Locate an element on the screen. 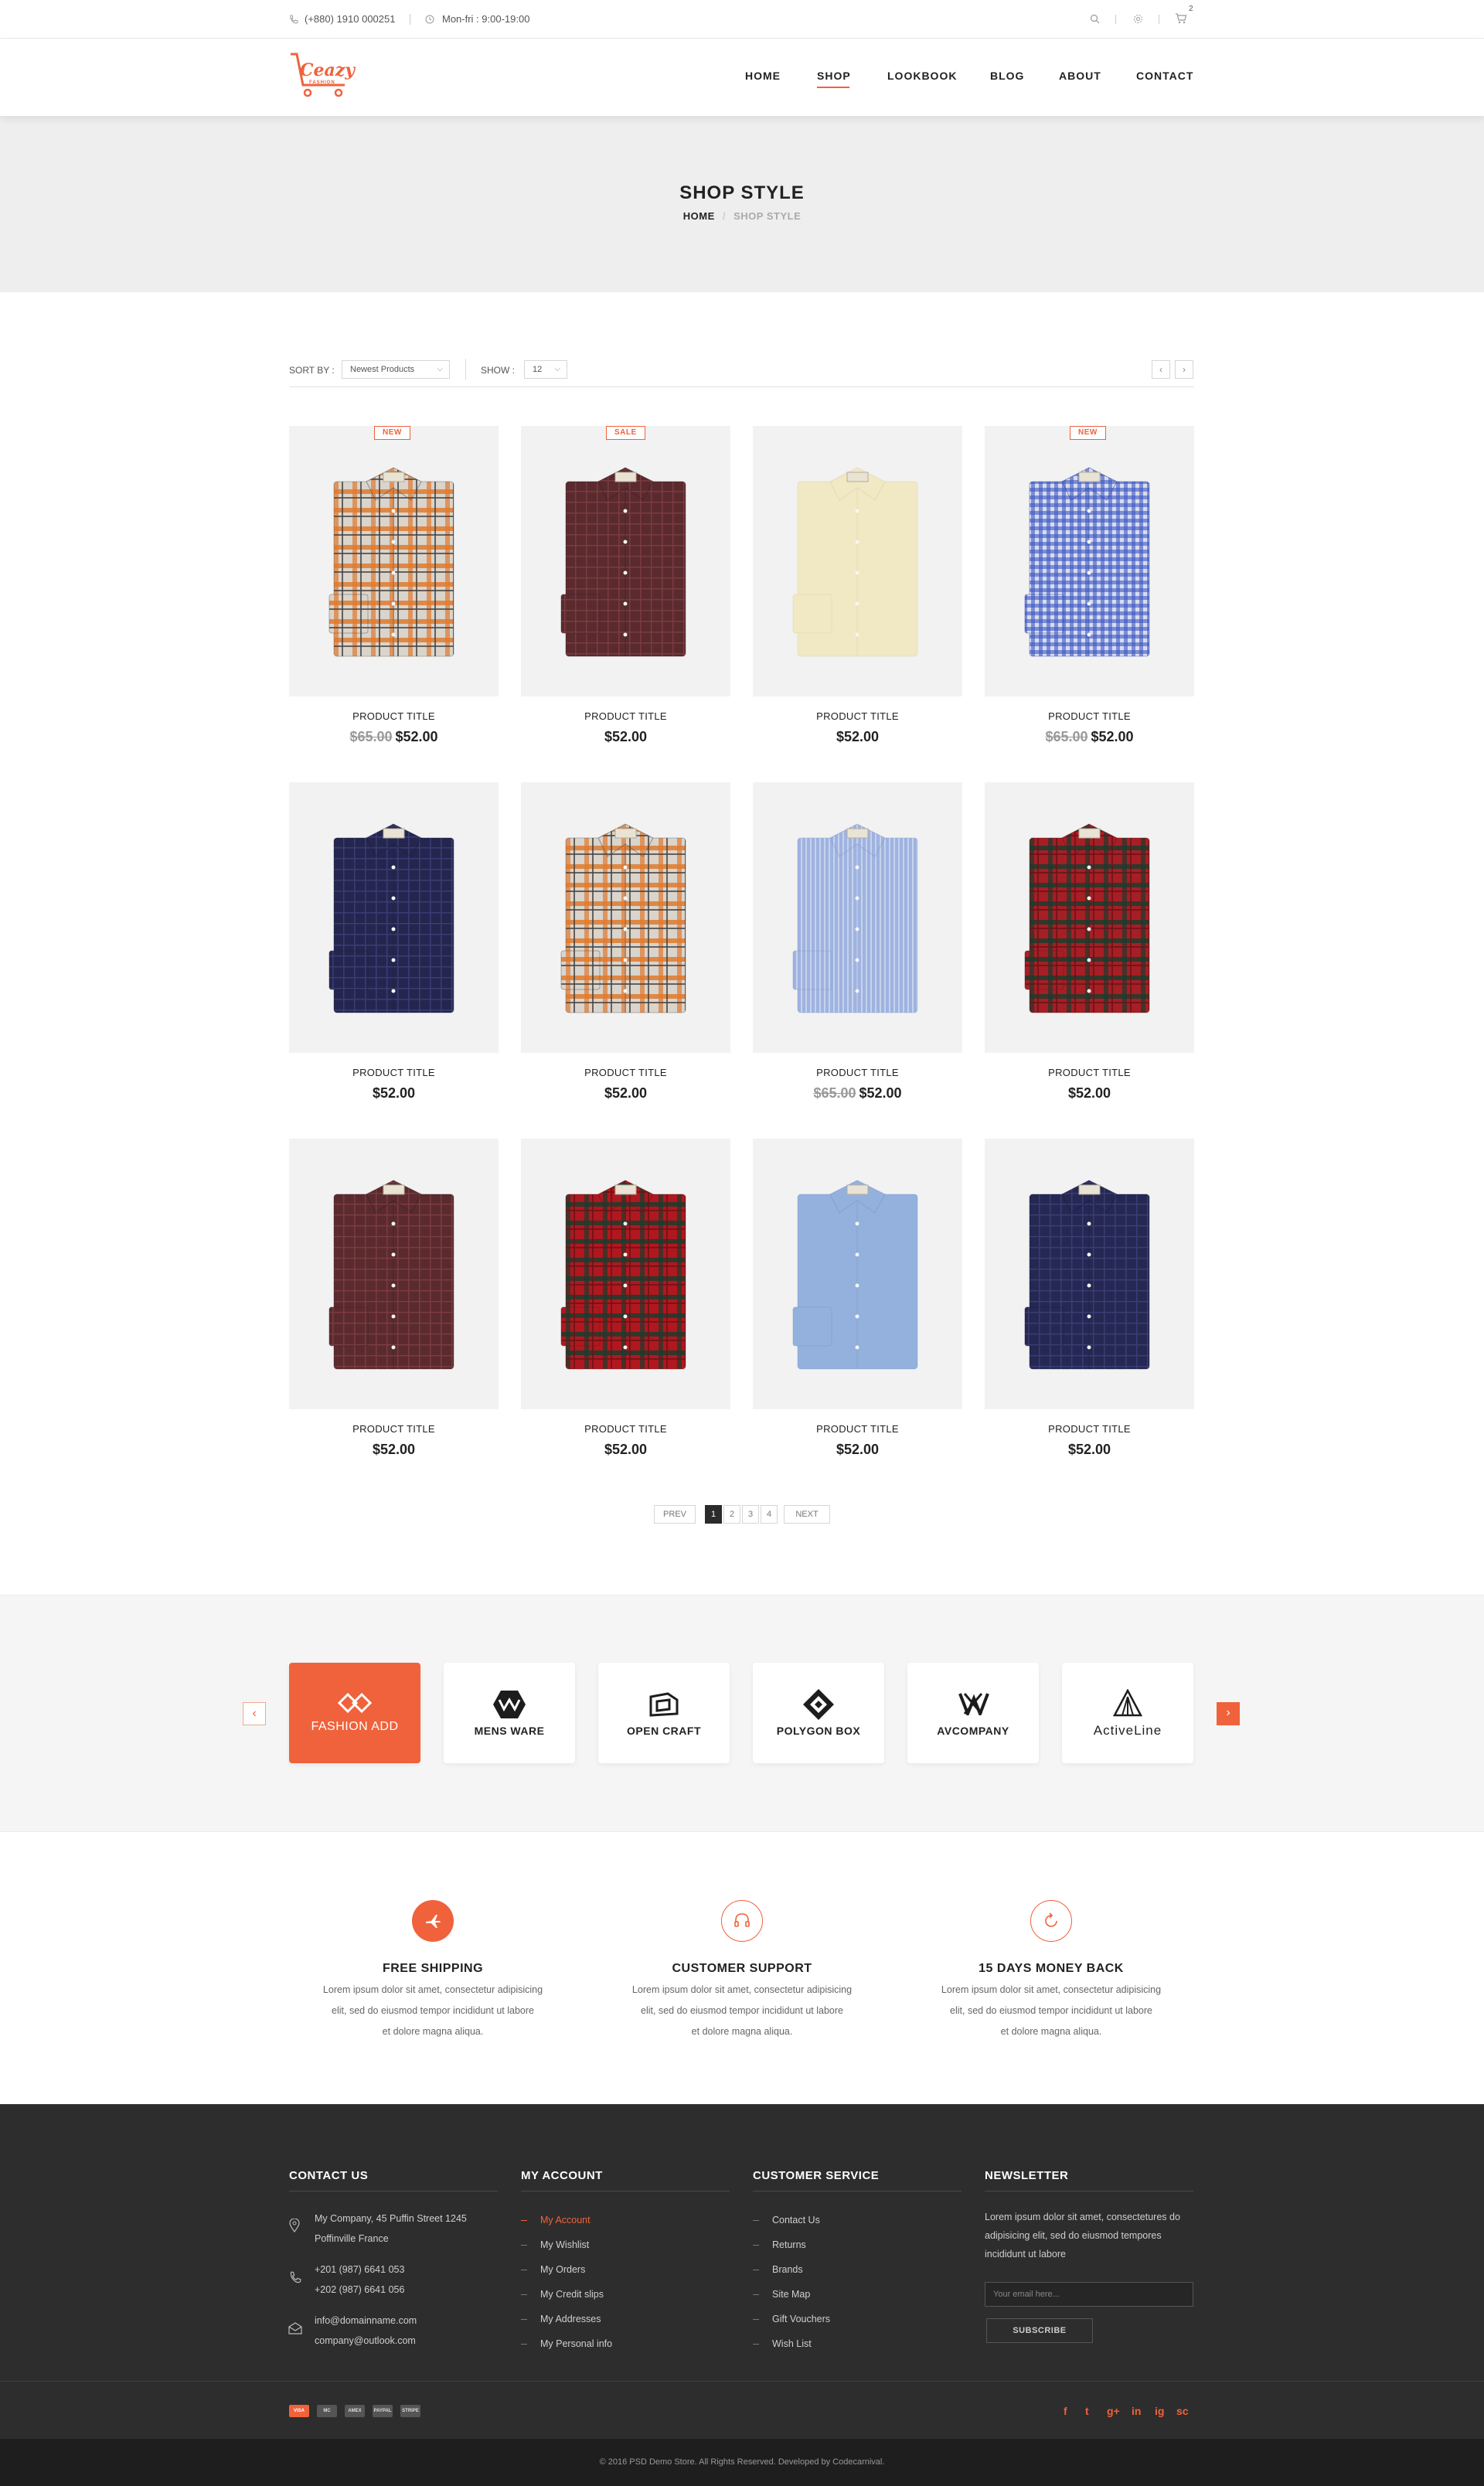 The image size is (1484, 2486). show-select: 12 ⌵ is located at coordinates (545, 369).